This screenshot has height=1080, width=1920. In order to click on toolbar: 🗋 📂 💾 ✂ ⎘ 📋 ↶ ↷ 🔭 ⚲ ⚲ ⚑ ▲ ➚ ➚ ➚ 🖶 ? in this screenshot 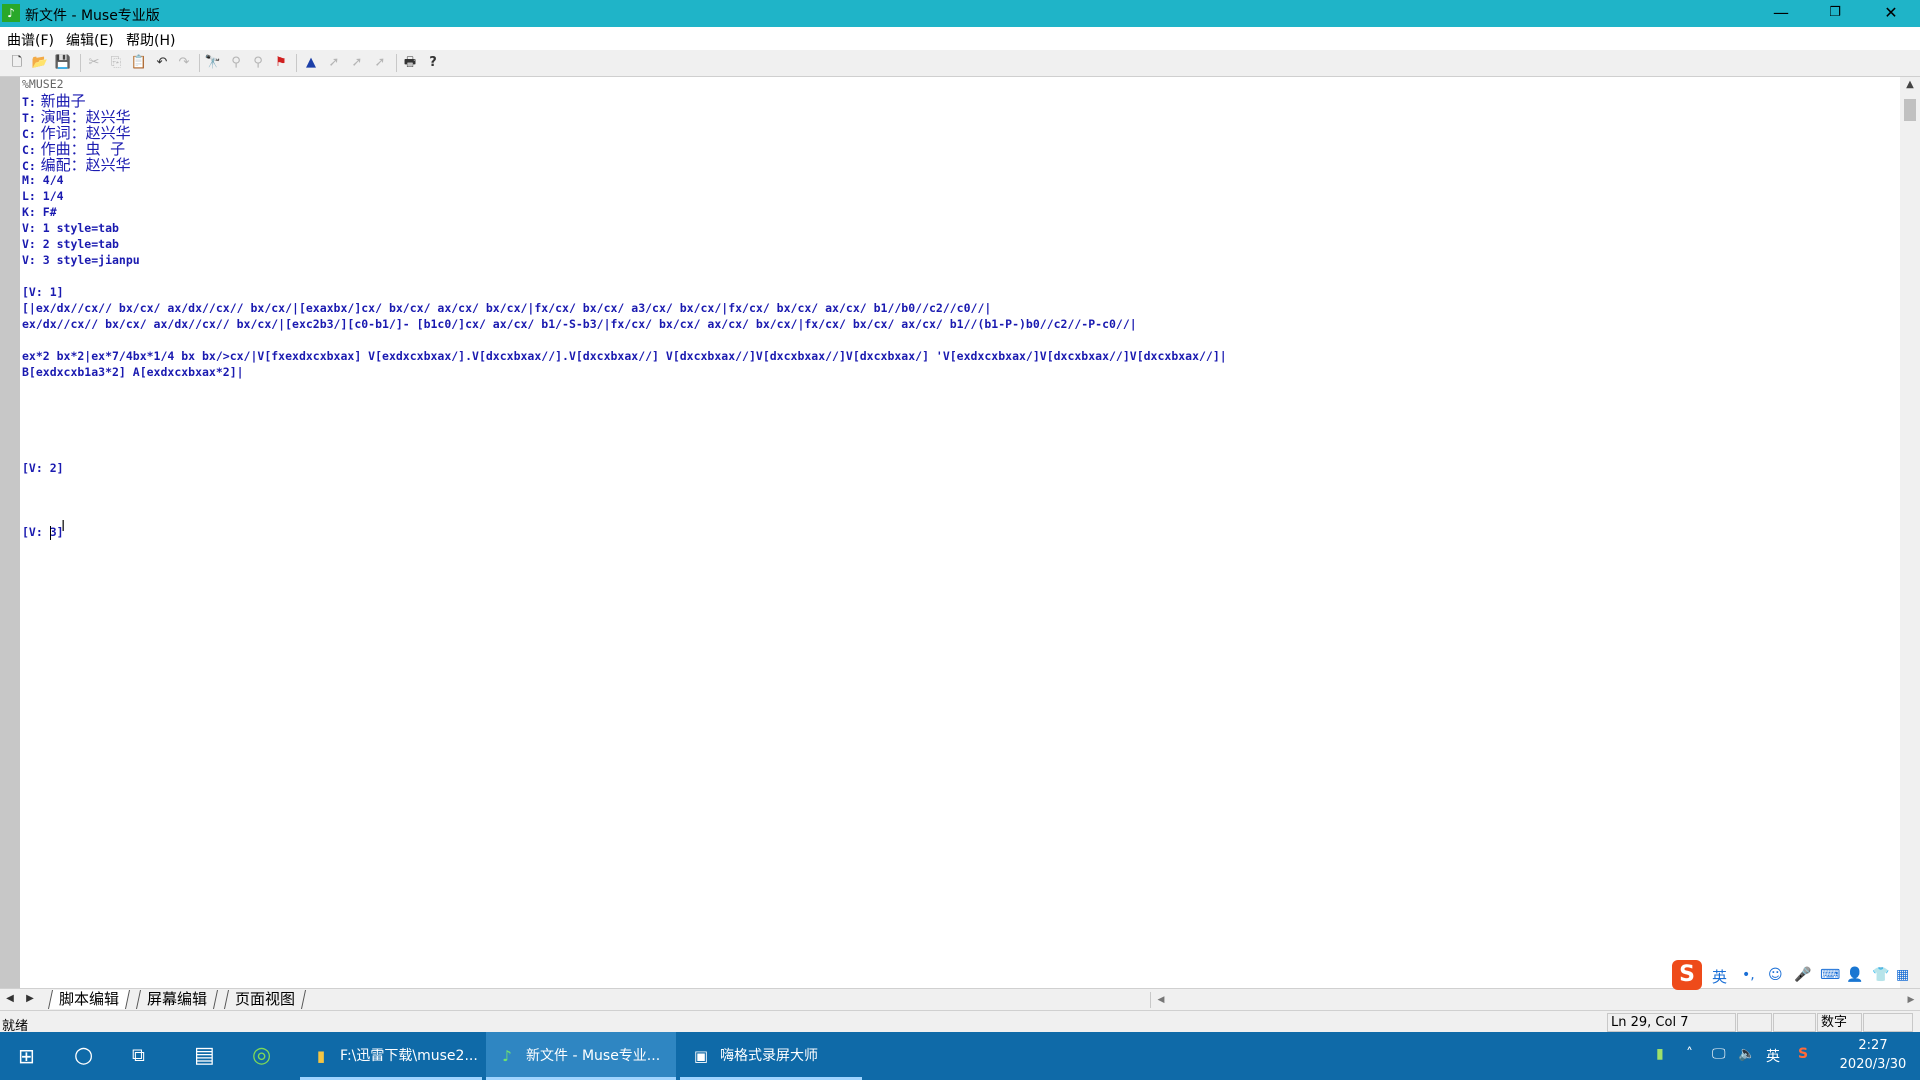, I will do `click(960, 63)`.